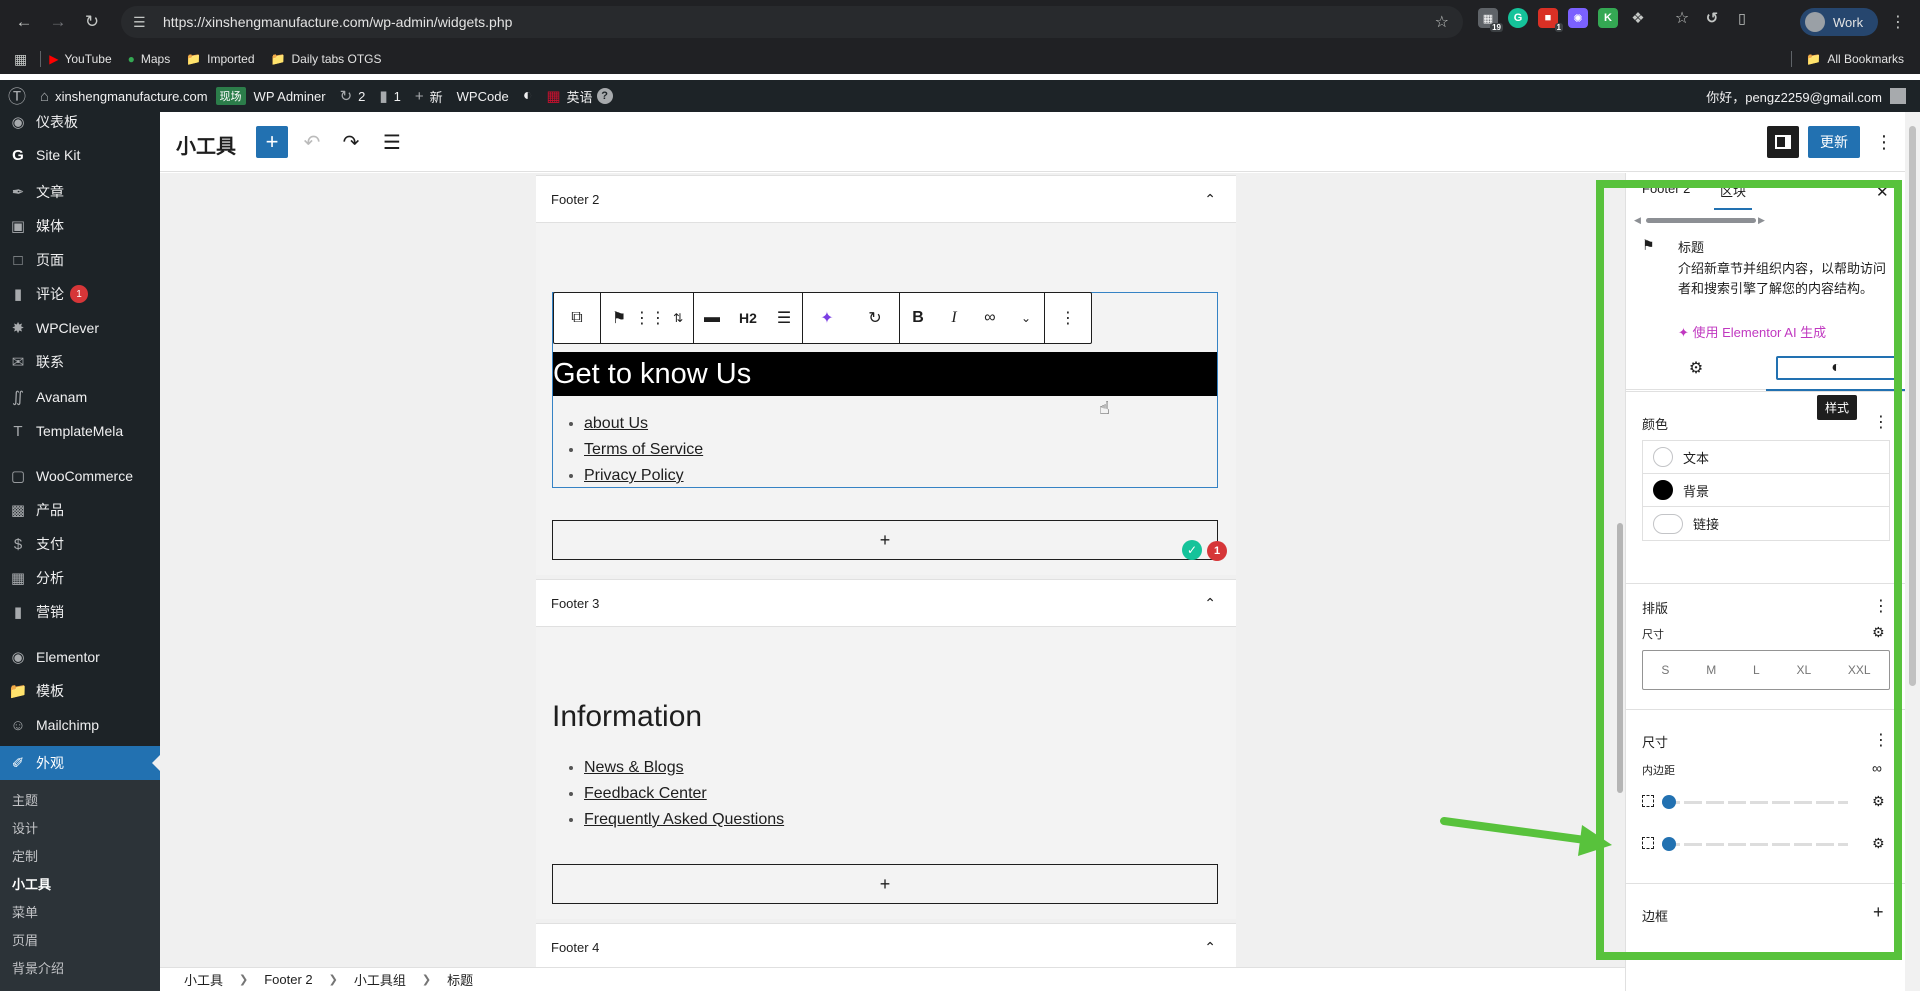 This screenshot has height=991, width=1920. What do you see at coordinates (80, 476) in the screenshot?
I see `sidebar-item-woocommerce: ▢ WooCommerce` at bounding box center [80, 476].